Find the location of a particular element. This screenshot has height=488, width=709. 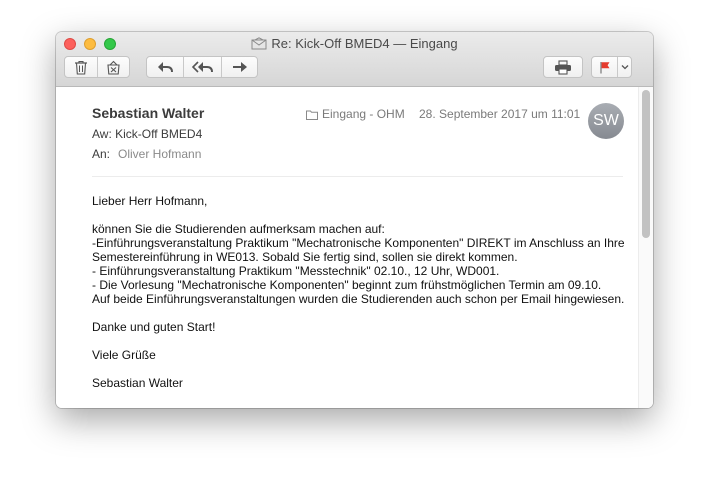

flag-menu-button is located at coordinates (624, 67).